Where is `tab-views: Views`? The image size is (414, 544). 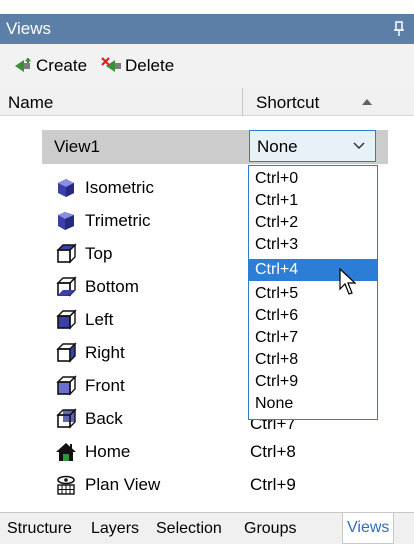
tab-views: Views is located at coordinates (368, 528).